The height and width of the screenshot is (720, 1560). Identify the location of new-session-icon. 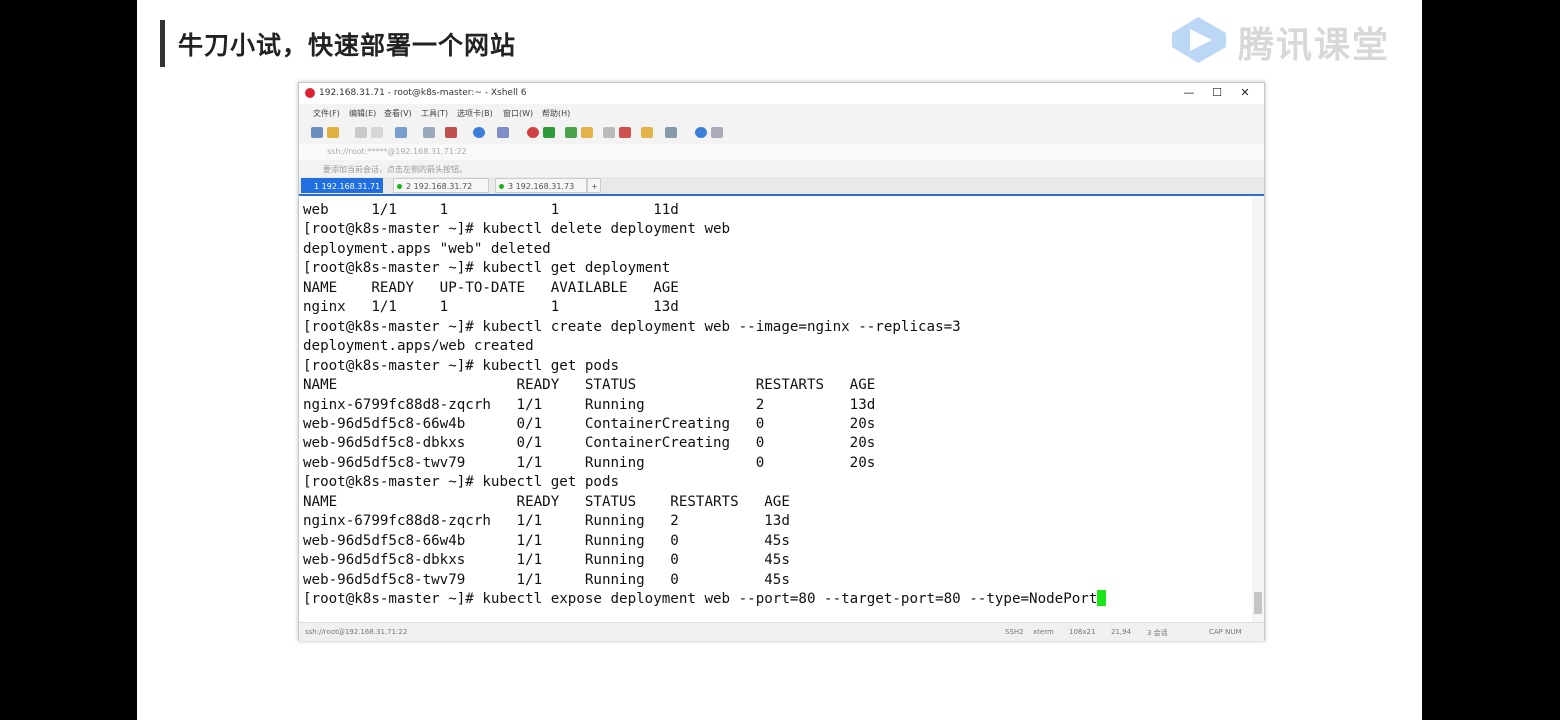
(317, 132).